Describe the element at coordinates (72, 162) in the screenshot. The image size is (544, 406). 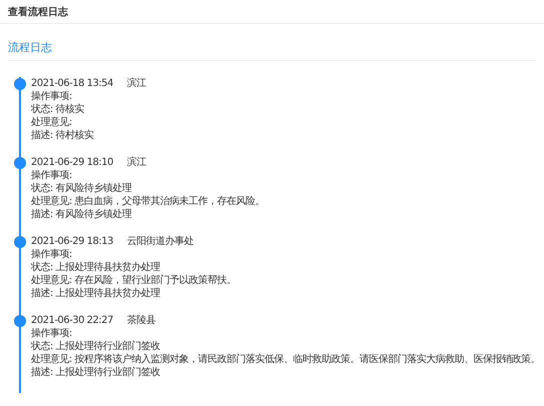
I see `entry-time: 2021-06-29 18:10` at that location.